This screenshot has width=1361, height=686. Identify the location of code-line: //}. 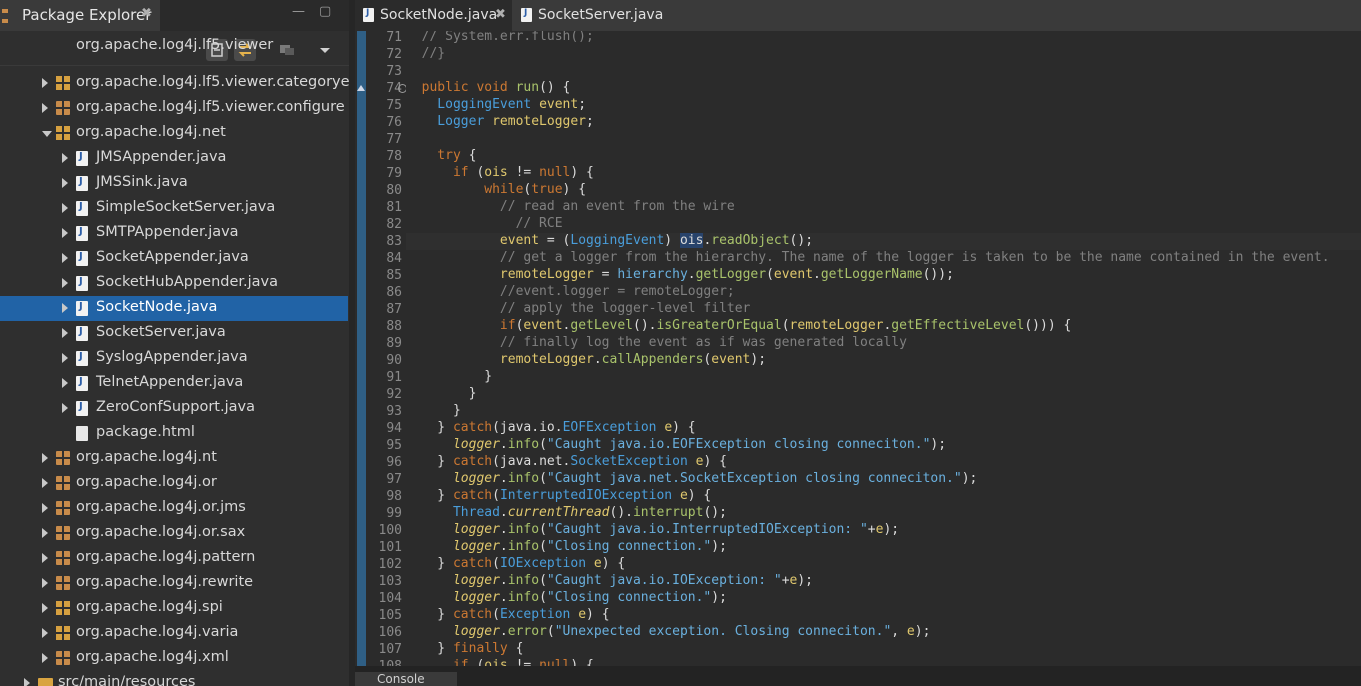
(883, 54).